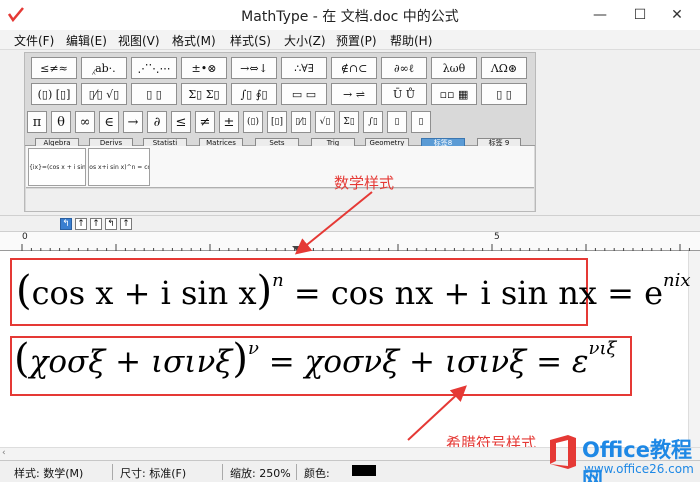  Describe the element at coordinates (563, 452) in the screenshot. I see `office-logo-icon` at that location.